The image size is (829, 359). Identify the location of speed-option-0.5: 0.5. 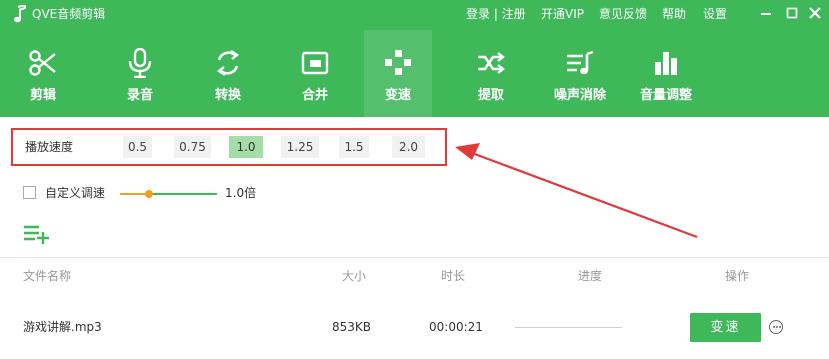
(137, 147).